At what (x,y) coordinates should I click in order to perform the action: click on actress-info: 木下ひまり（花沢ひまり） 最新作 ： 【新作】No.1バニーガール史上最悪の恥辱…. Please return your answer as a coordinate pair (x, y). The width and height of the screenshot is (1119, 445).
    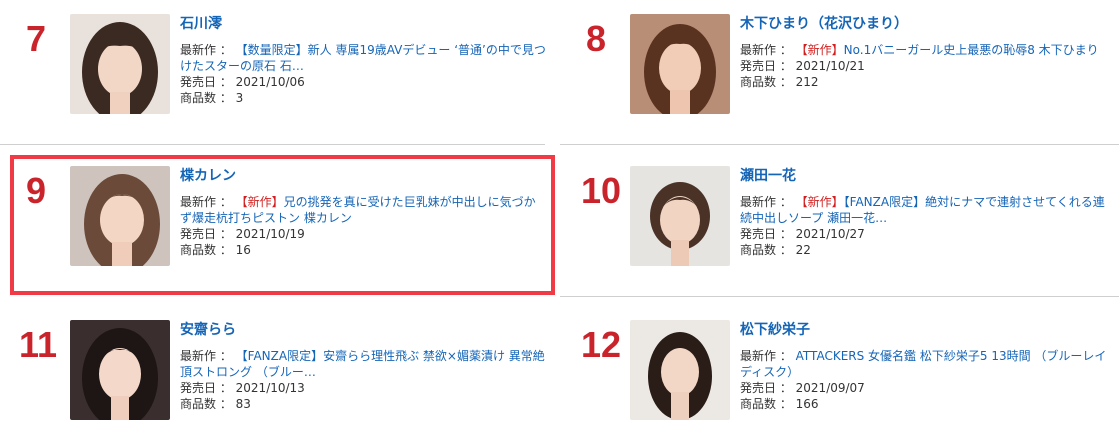
    Looking at the image, I should click on (925, 52).